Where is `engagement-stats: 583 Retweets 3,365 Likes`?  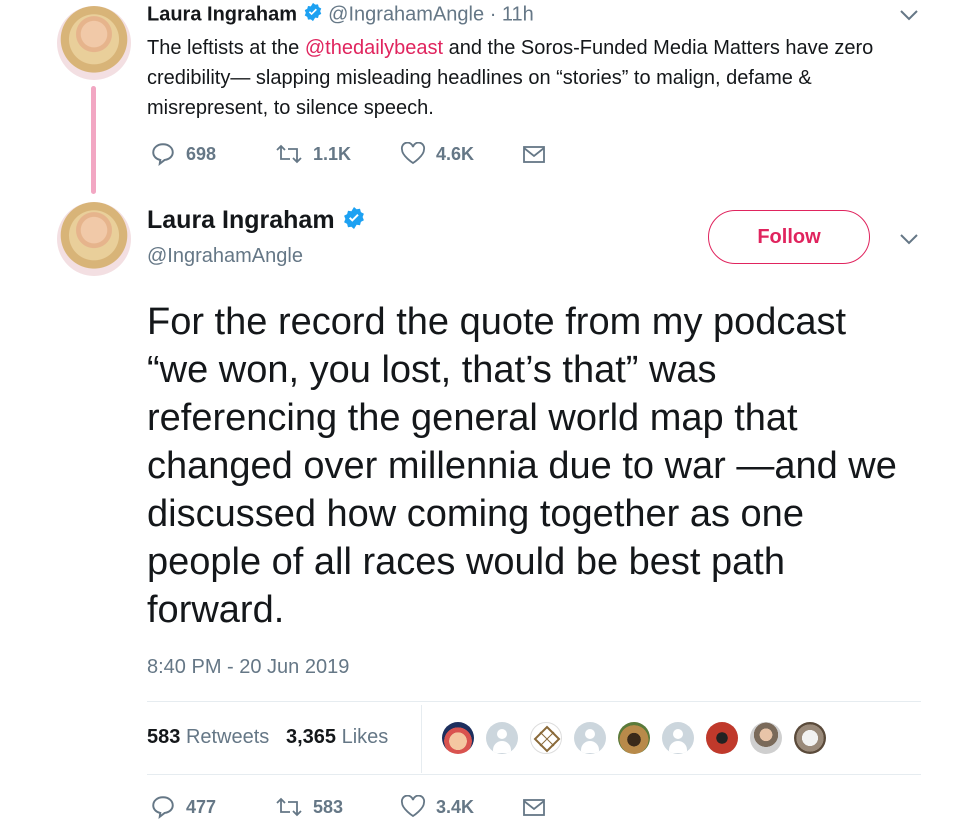
engagement-stats: 583 Retweets 3,365 Likes is located at coordinates (267, 737).